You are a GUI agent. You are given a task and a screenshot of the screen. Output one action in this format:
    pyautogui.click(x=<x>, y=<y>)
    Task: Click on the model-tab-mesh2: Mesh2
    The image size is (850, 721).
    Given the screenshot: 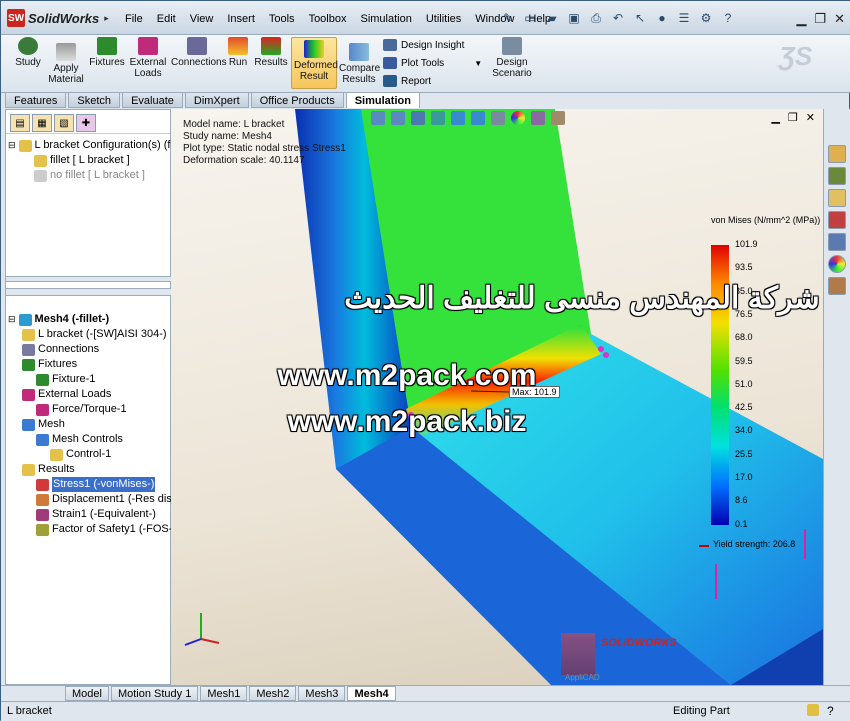 What is the action you would take?
    pyautogui.click(x=273, y=693)
    